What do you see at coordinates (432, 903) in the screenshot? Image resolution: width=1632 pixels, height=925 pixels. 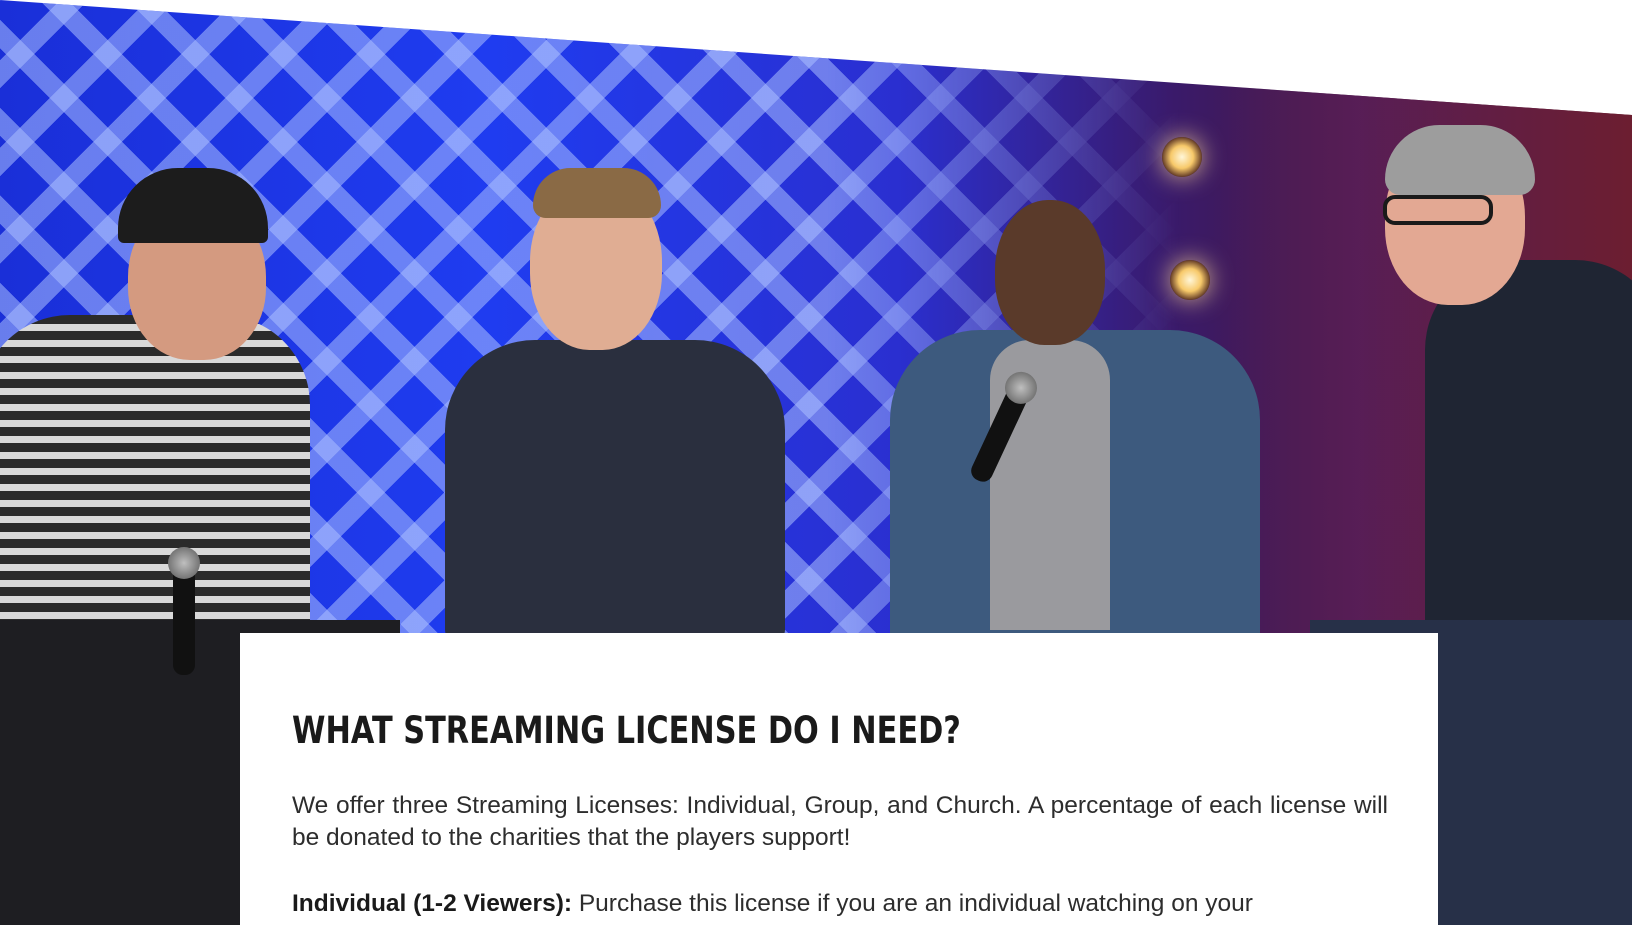 I see `individual-license-label: Individual (1-2 Viewers):` at bounding box center [432, 903].